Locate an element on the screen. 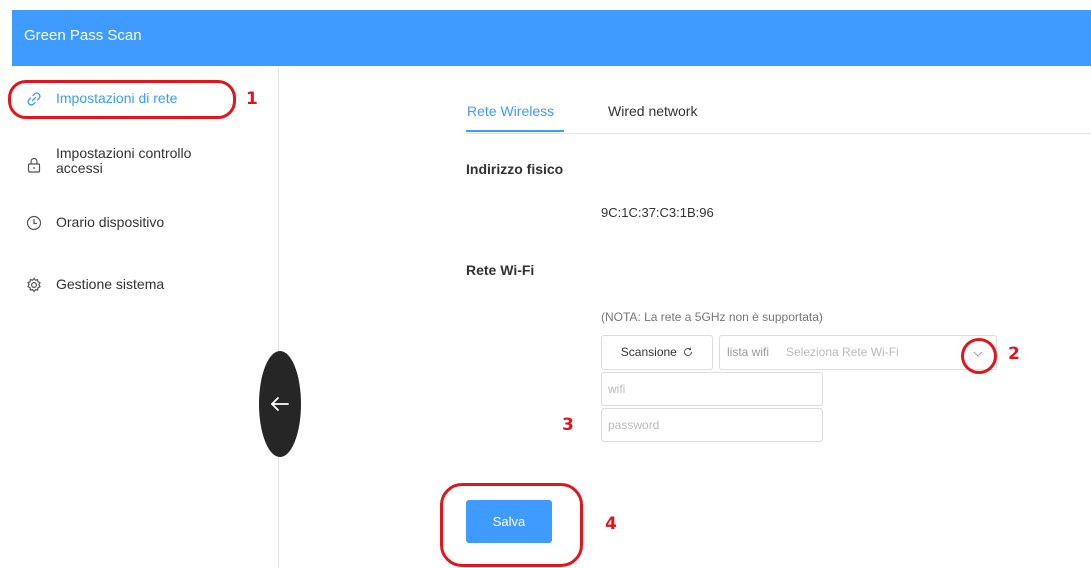  wifi-list-label: lista wifi is located at coordinates (748, 352).